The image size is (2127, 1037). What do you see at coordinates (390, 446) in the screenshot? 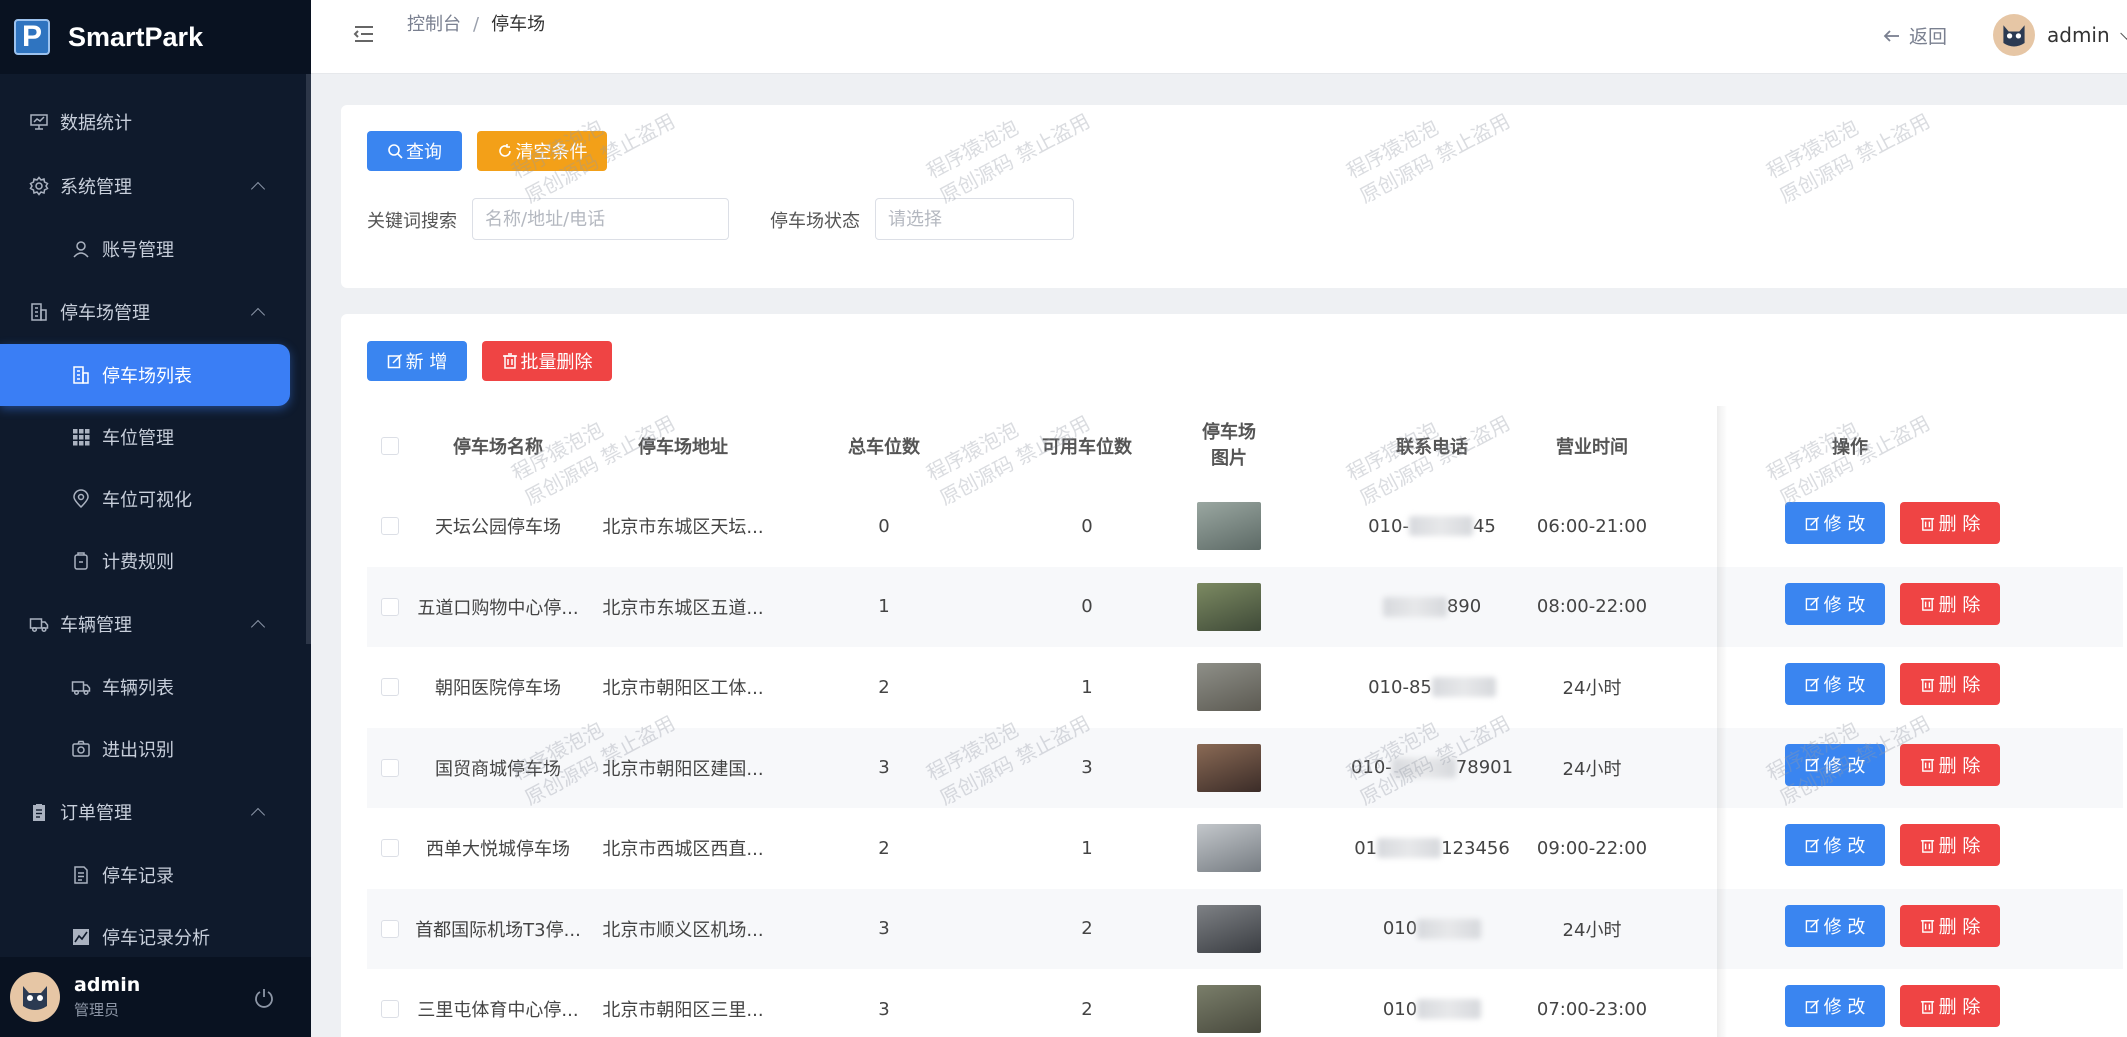
I see `select-all-checkbox` at bounding box center [390, 446].